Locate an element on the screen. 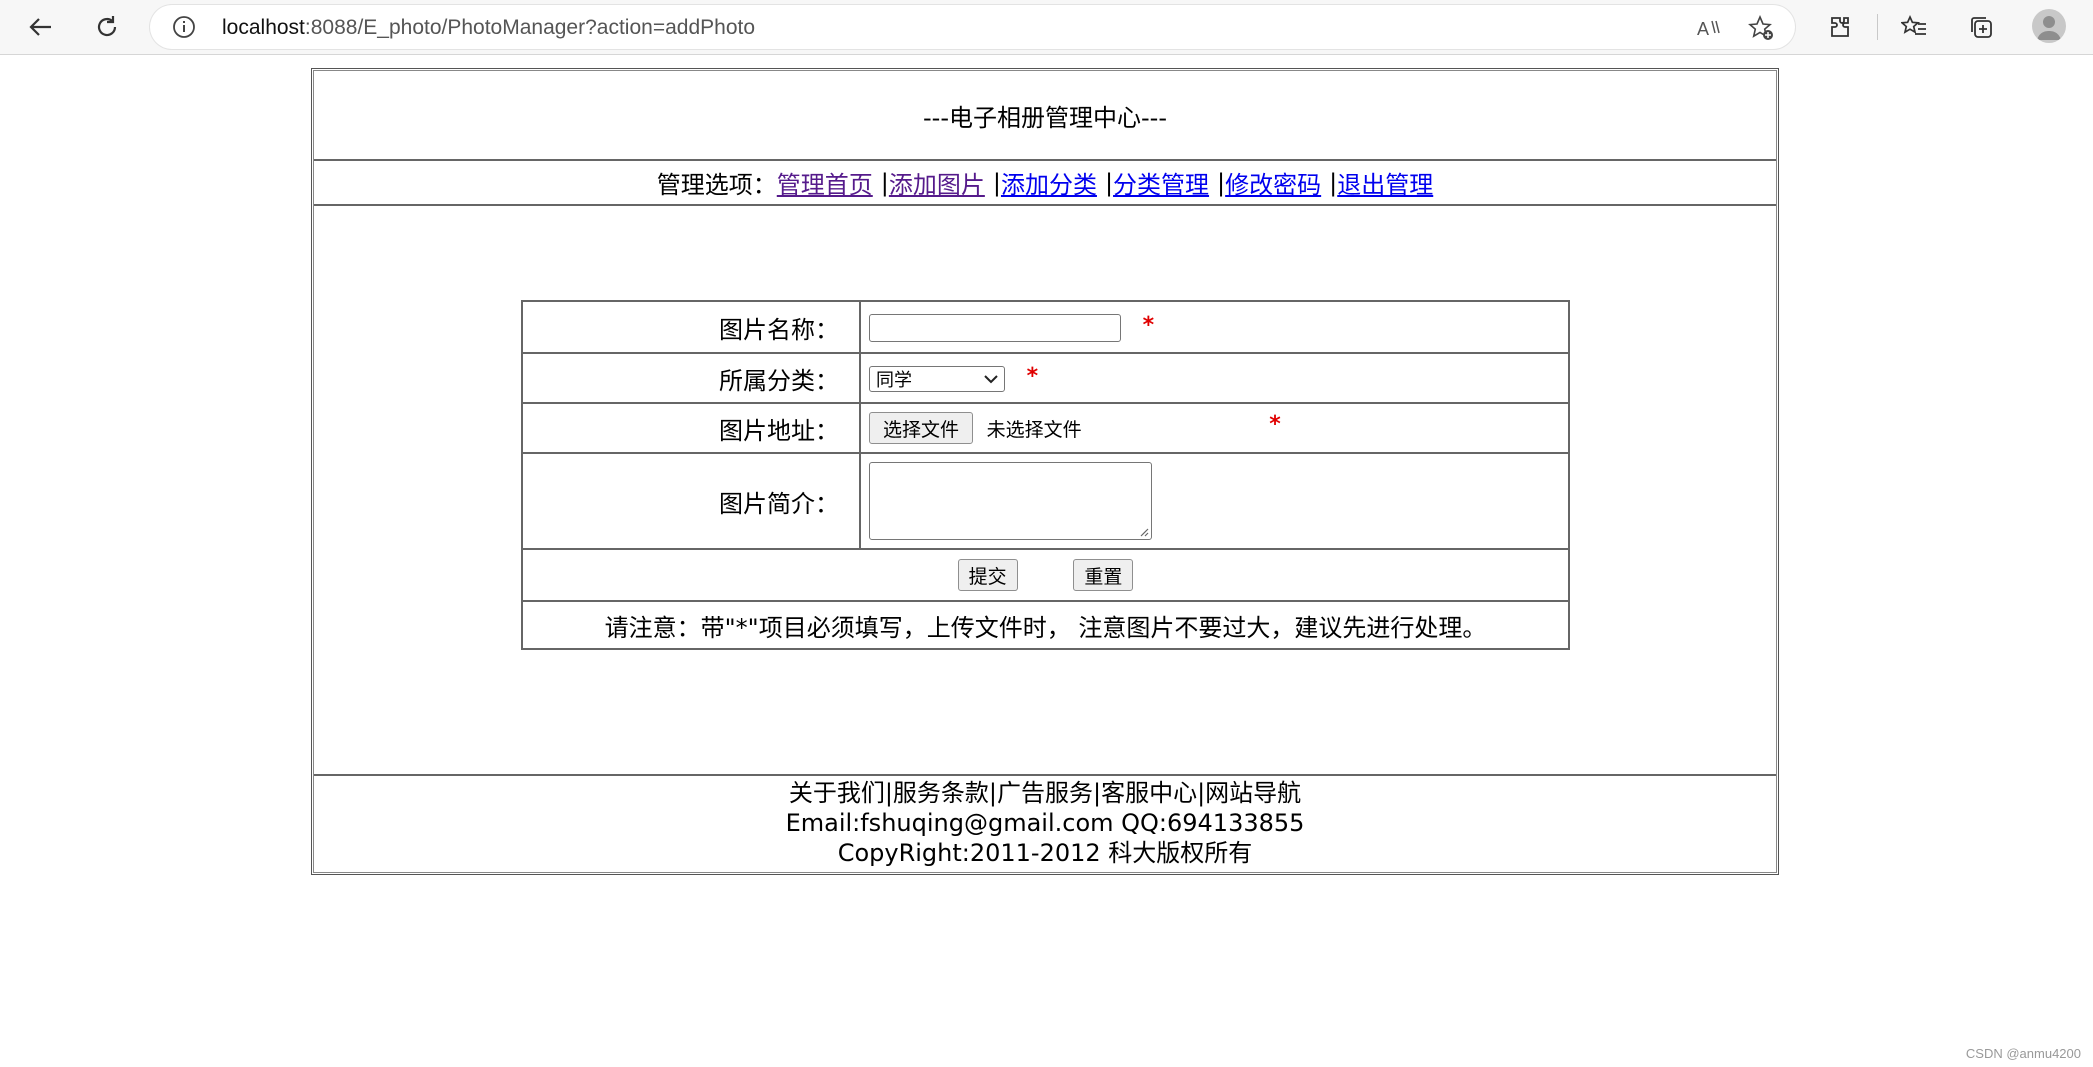 This screenshot has width=2093, height=1067. form-row-intro: 图片简介： is located at coordinates (1045, 501).